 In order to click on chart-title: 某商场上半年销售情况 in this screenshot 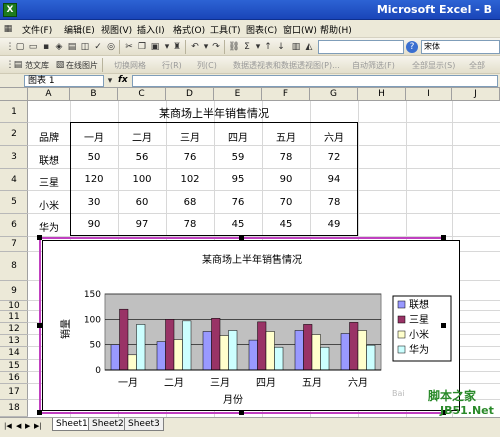, I will do `click(252, 259)`.